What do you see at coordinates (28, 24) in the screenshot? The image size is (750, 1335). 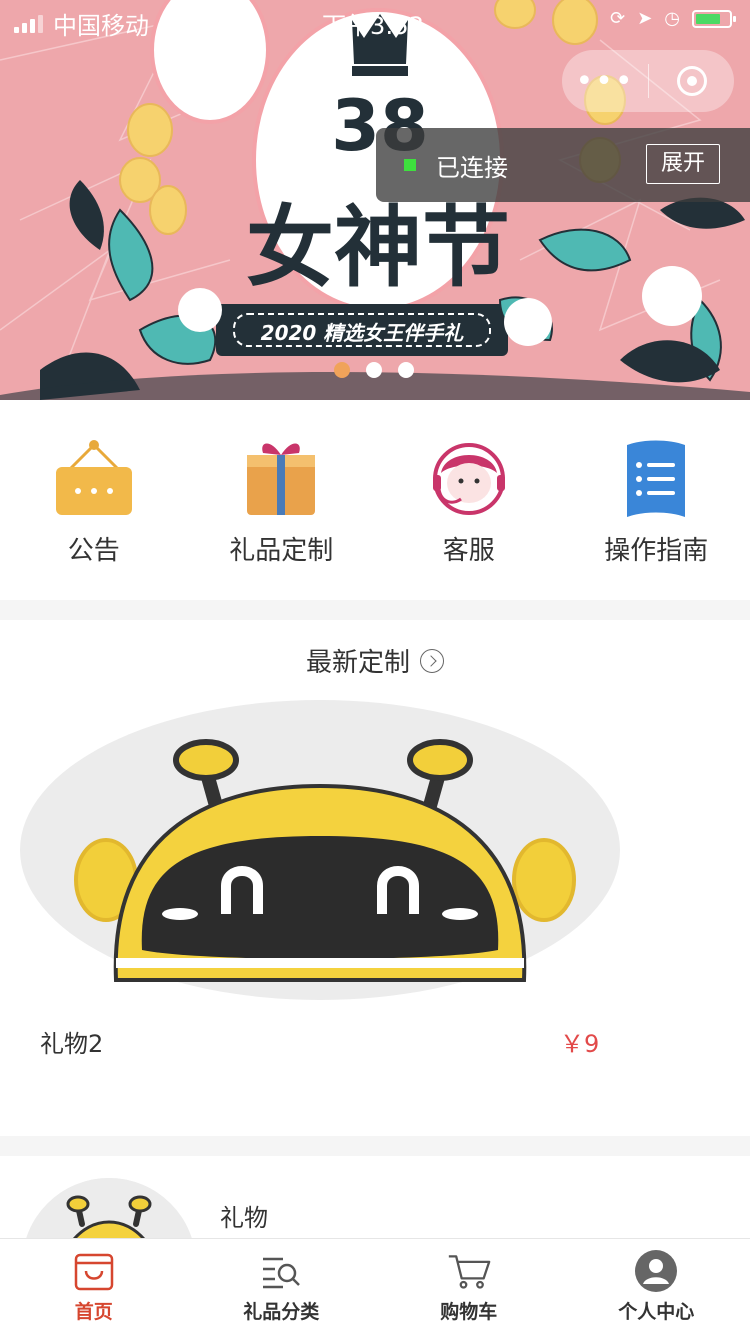 I see `signal-icon` at bounding box center [28, 24].